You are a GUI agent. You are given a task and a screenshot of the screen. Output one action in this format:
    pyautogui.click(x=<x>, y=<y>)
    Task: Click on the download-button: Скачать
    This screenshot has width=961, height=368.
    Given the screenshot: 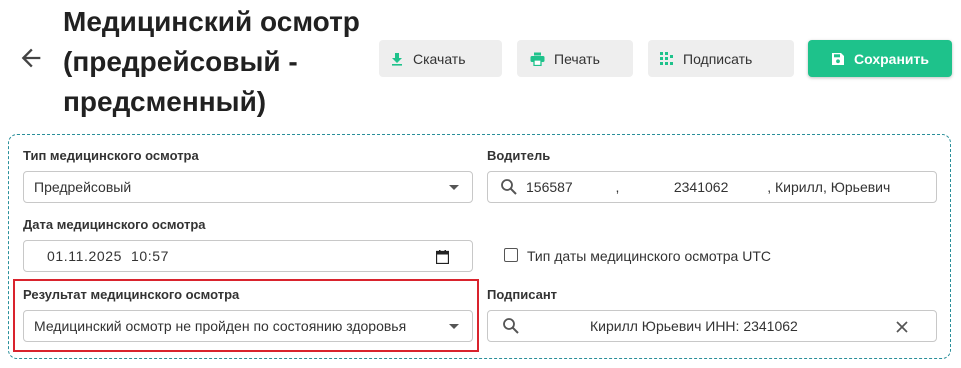 What is the action you would take?
    pyautogui.click(x=440, y=58)
    